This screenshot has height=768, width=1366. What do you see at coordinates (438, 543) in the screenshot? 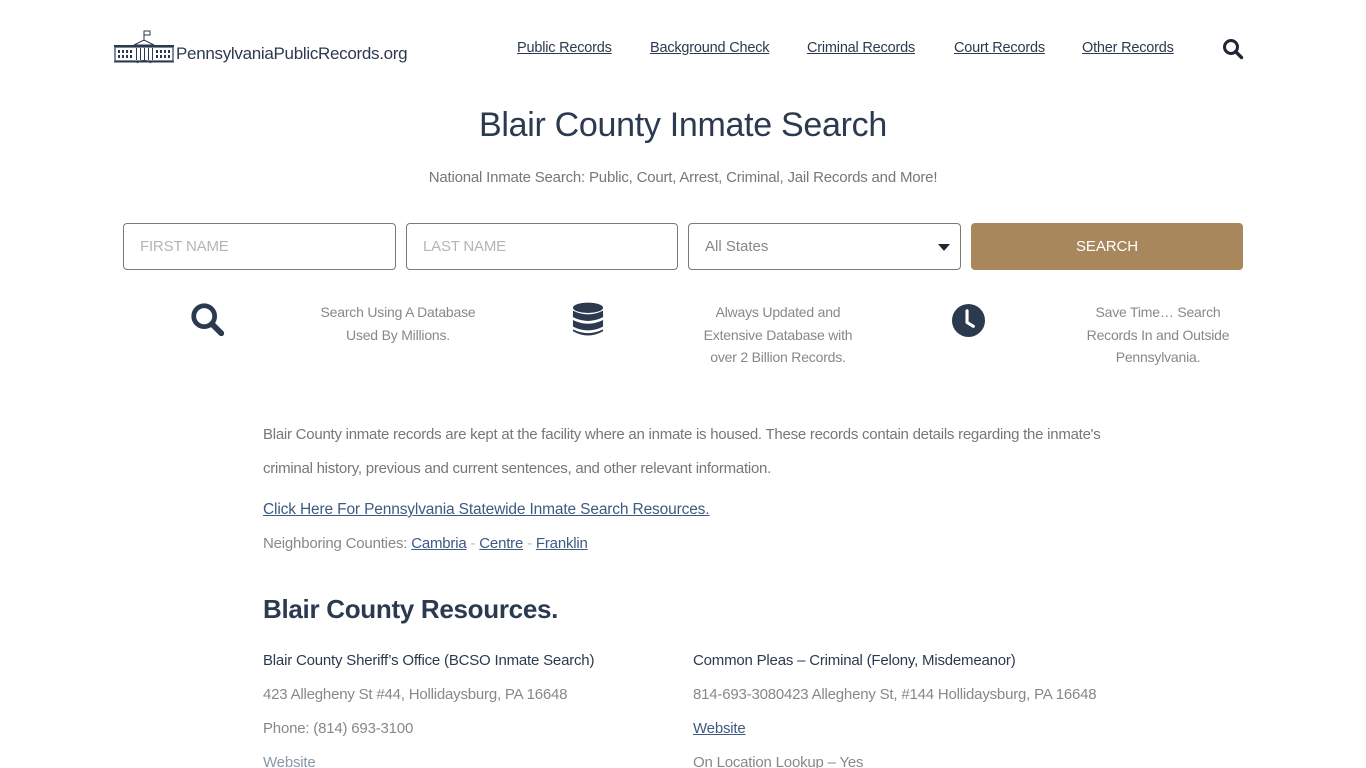
I see `neighbor-link-cambria: Cambria` at bounding box center [438, 543].